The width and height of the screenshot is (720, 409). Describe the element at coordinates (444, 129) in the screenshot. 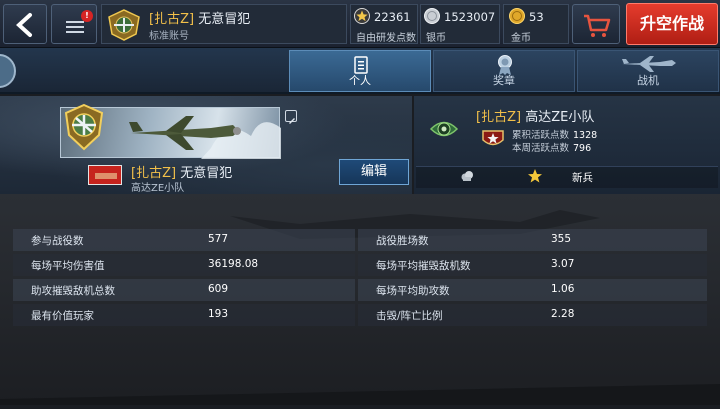

I see `clan-emblem-icon` at that location.